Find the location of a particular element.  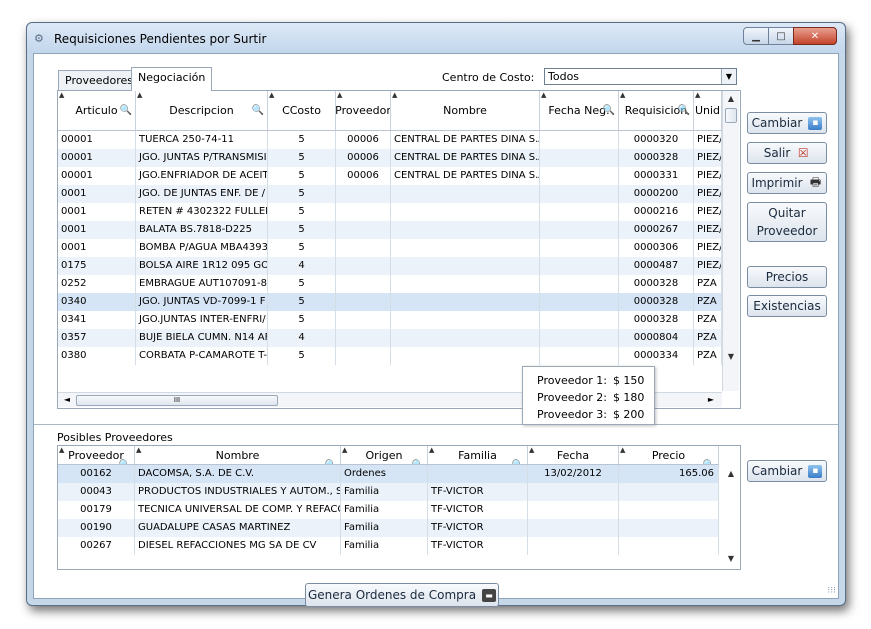

column-header-fecha-neg: ▲ Fecha Neg. 🔍 is located at coordinates (579, 110).